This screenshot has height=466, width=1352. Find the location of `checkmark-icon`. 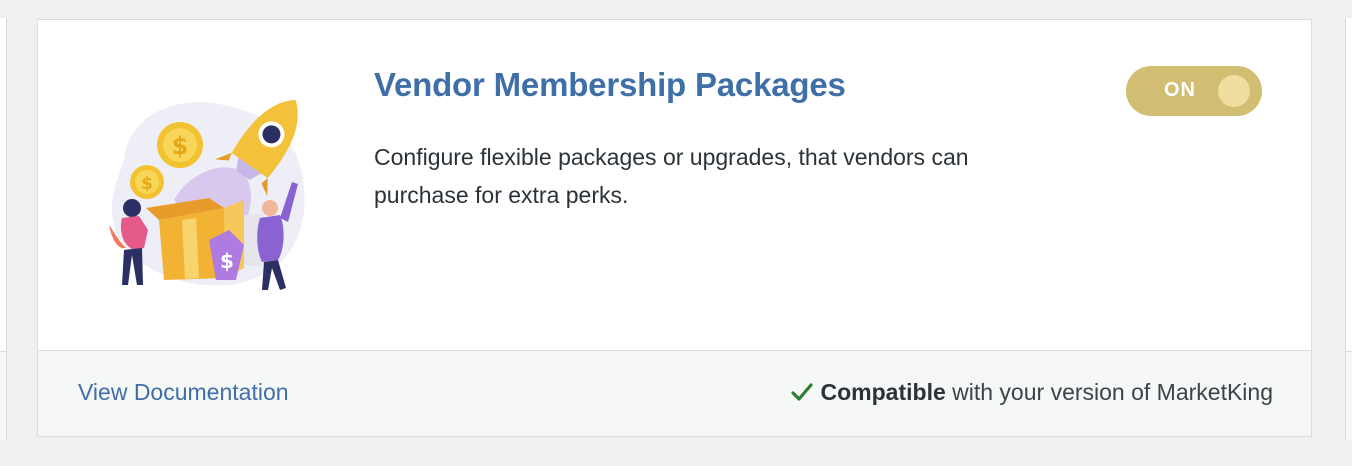

checkmark-icon is located at coordinates (801, 392).